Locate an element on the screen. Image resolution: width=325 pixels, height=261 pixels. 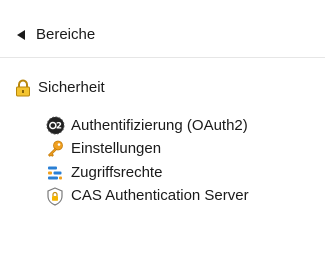
triangle-left-icon is located at coordinates (21, 35).